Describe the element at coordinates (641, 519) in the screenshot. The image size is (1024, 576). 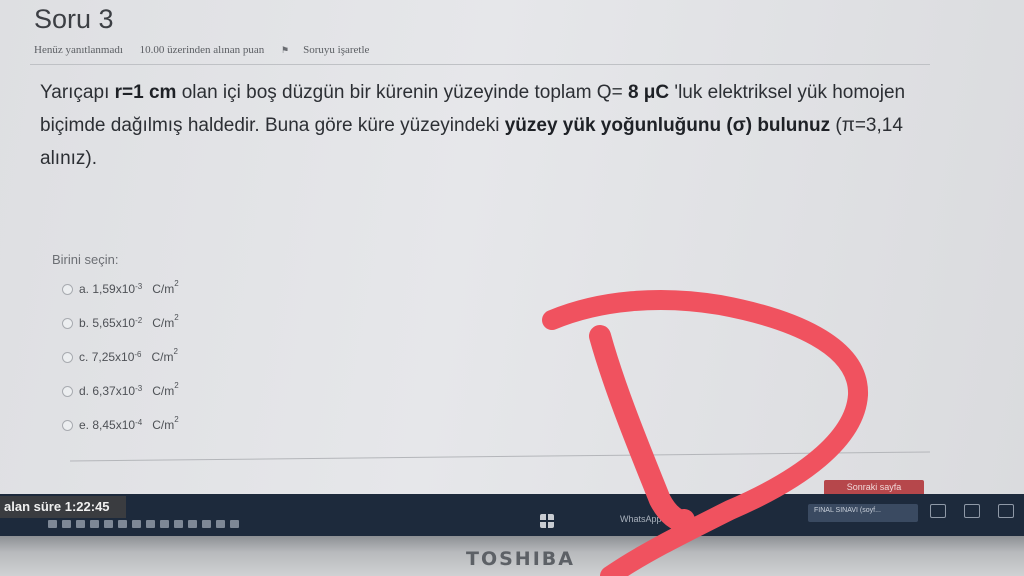
I see `taskbar-whatsapp: WhatsApp` at that location.